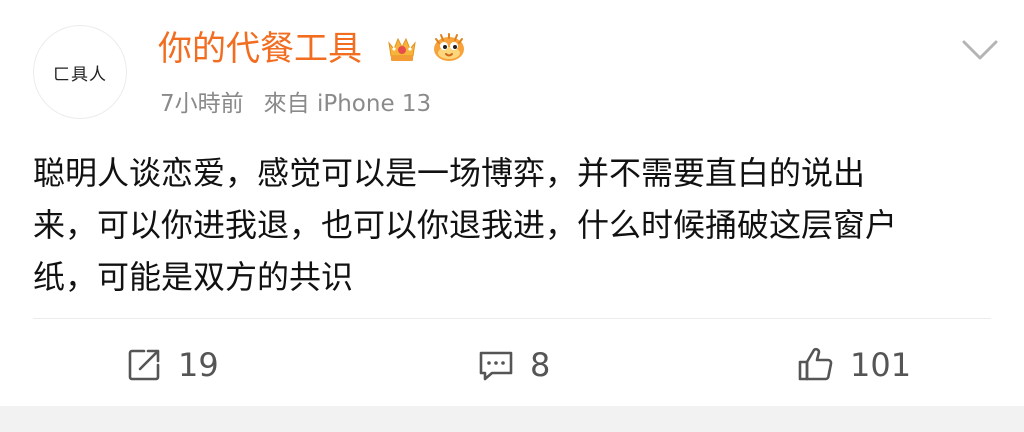  I want to click on repost-button: 19, so click(171, 365).